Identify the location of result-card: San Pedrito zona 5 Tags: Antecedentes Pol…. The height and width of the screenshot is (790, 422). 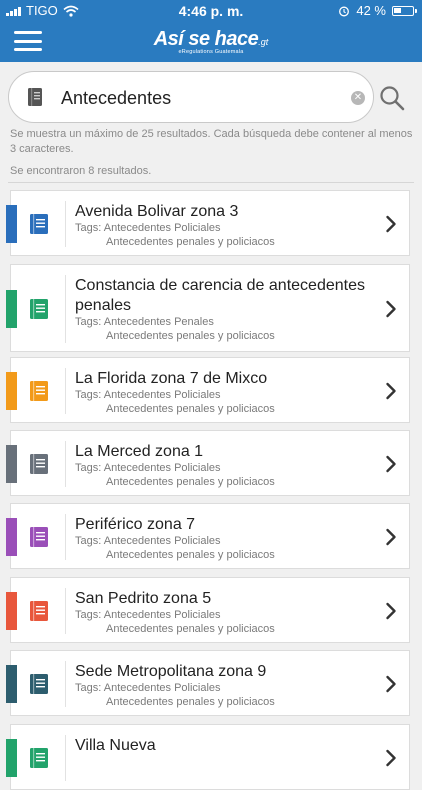
(208, 610).